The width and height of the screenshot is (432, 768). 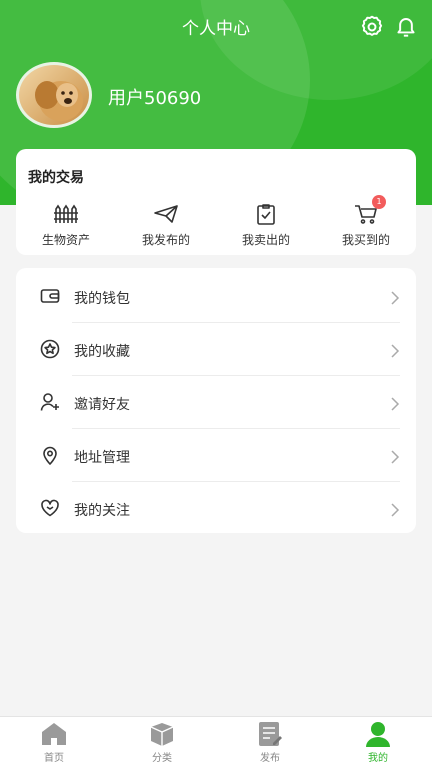 What do you see at coordinates (270, 734) in the screenshot?
I see `publish-icon` at bounding box center [270, 734].